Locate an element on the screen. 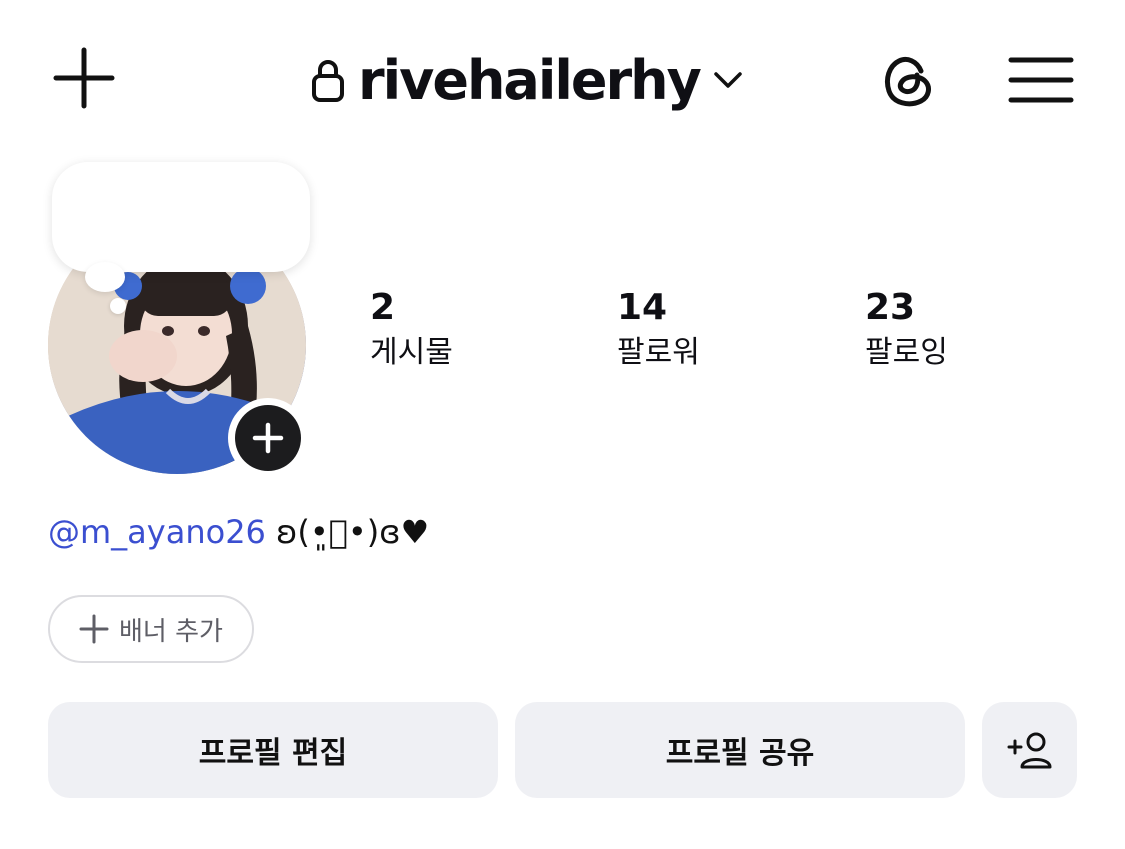 The width and height of the screenshot is (1125, 849). new-post-button is located at coordinates (84, 78).